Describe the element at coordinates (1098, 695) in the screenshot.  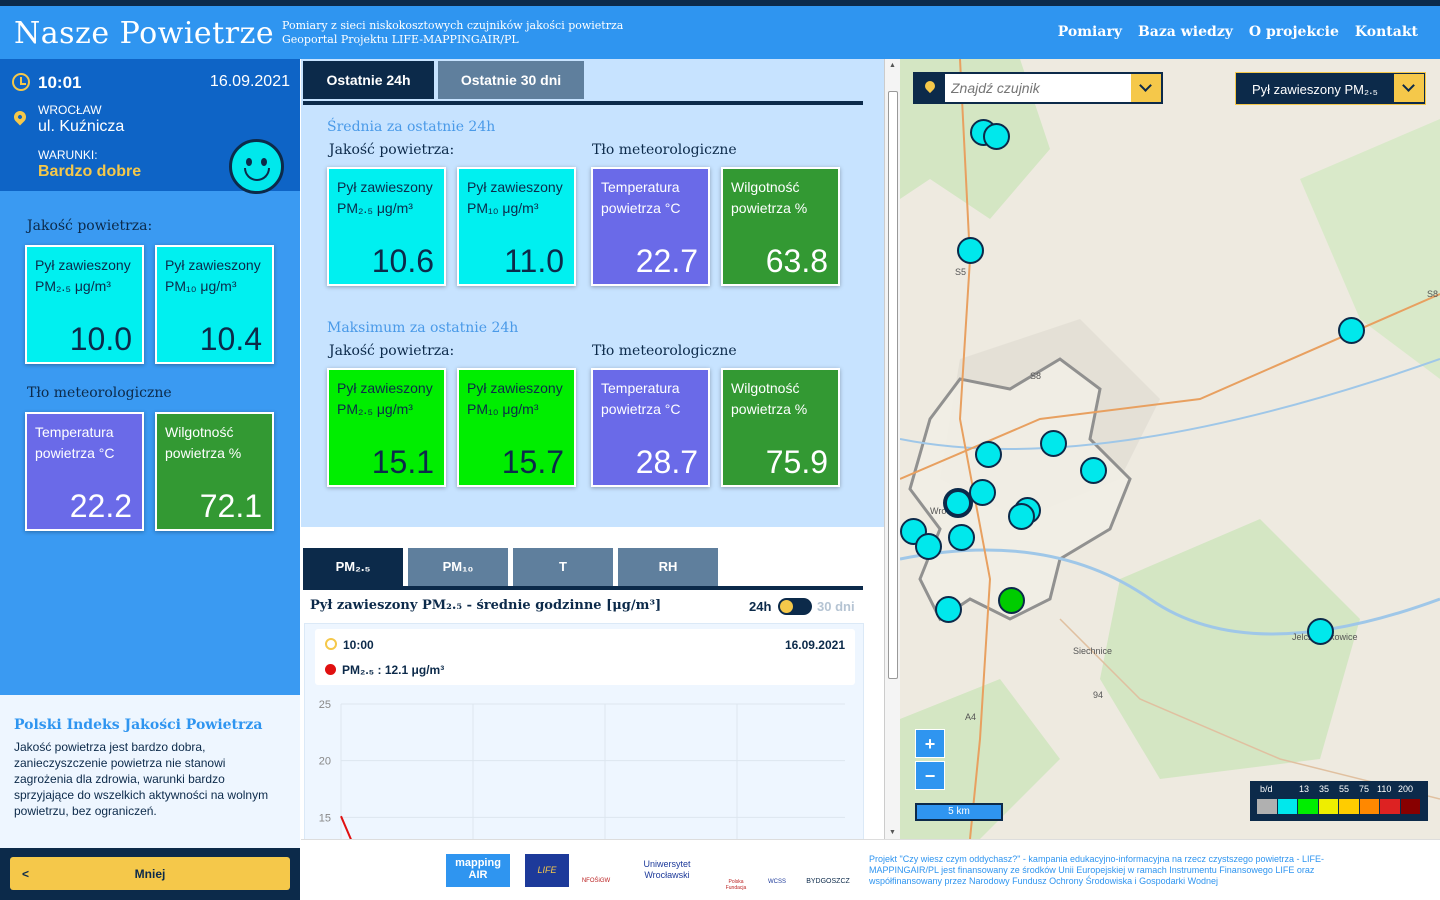
I see `map-label: 94` at that location.